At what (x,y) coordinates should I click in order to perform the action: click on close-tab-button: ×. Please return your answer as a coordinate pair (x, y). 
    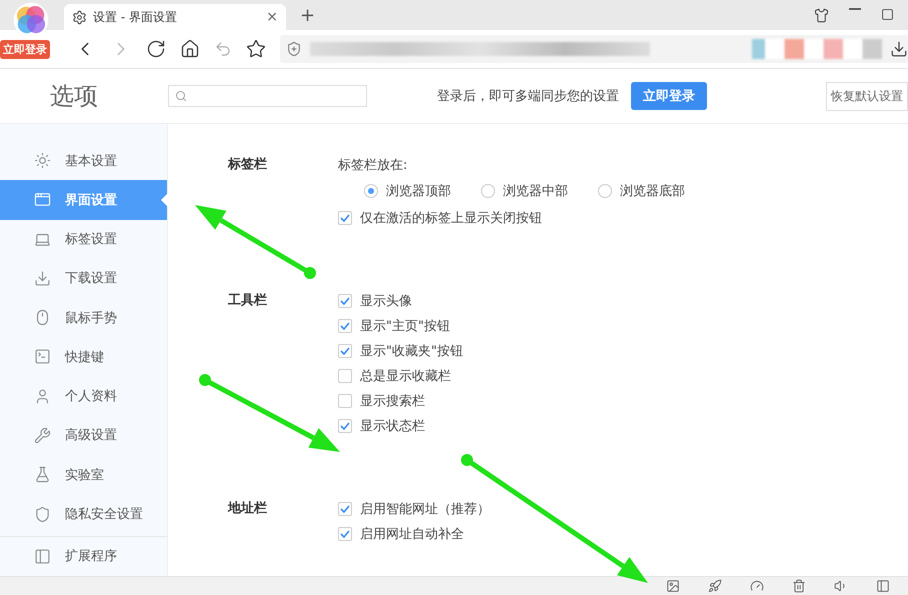
    Looking at the image, I should click on (272, 17).